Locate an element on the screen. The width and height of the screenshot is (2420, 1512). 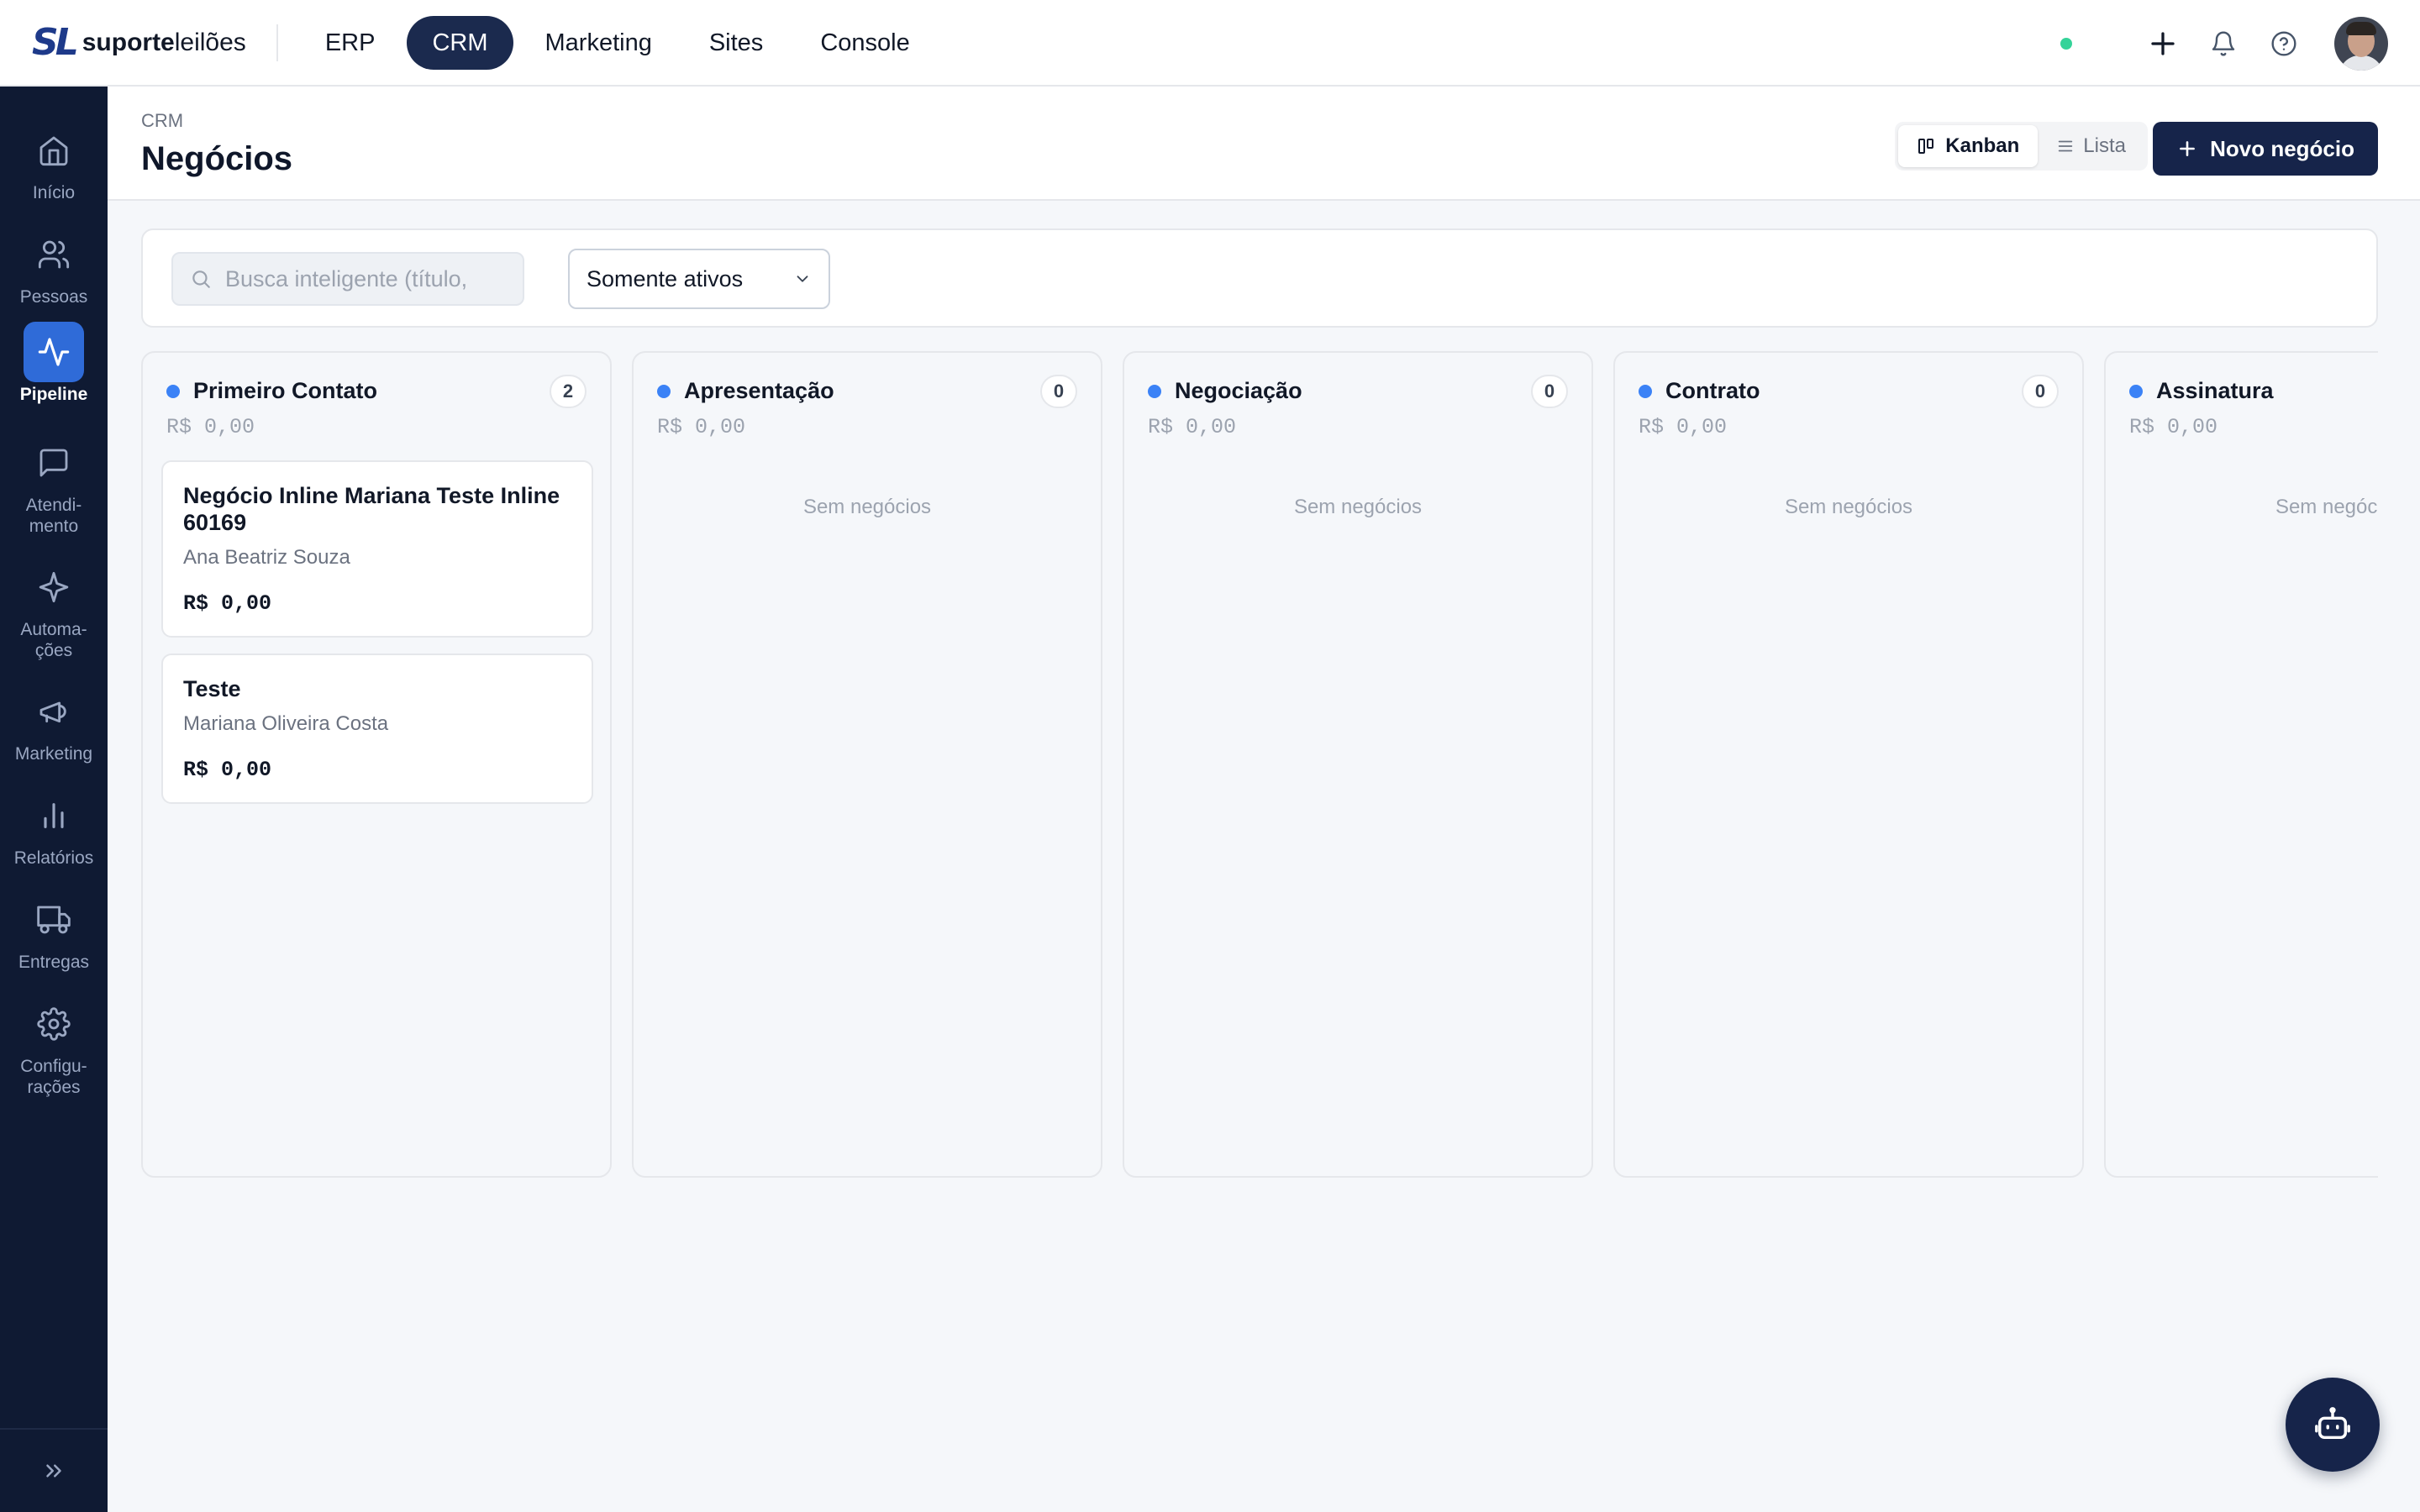
column-title: Contrato is located at coordinates (1712, 390).